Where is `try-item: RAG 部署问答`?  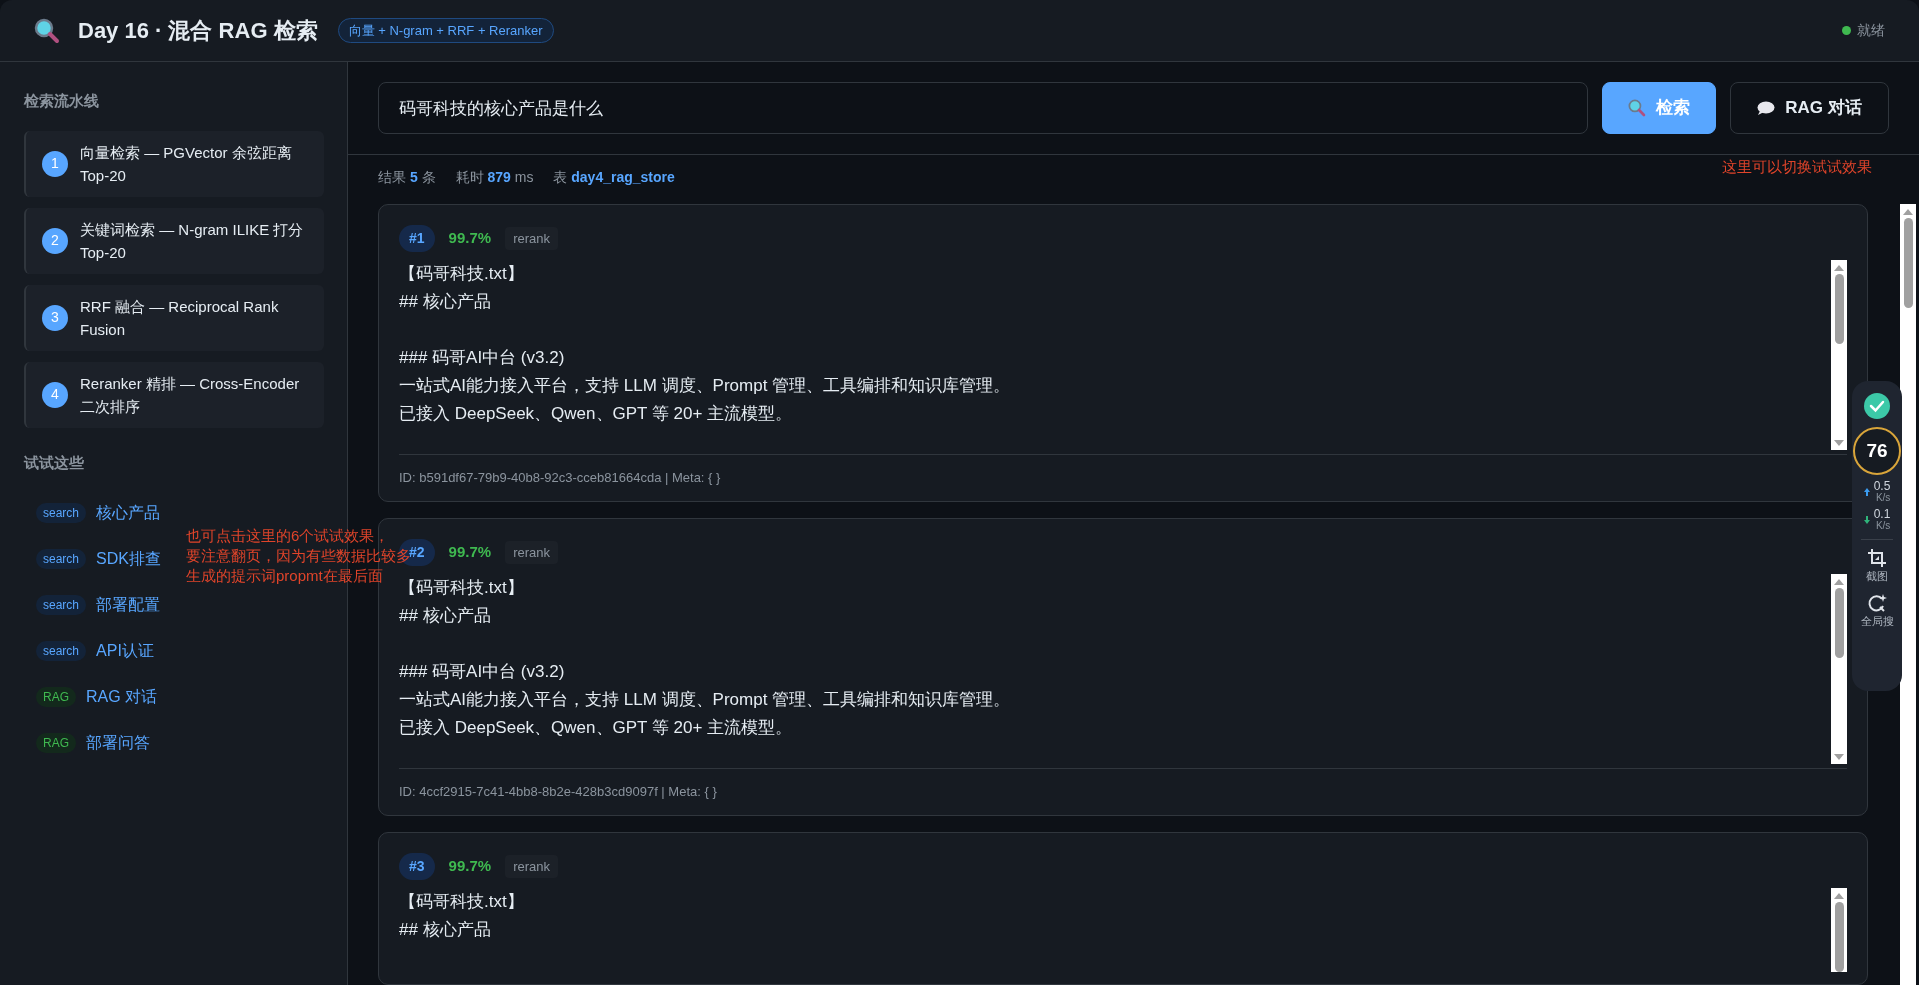 try-item: RAG 部署问答 is located at coordinates (87, 743).